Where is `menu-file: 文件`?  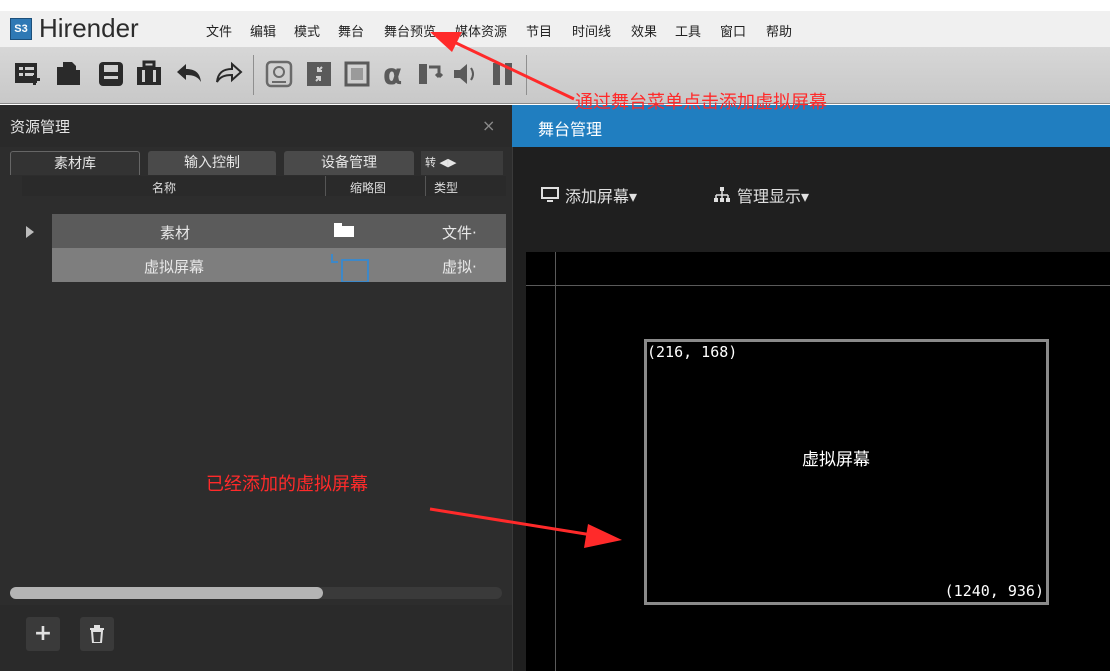
menu-file: 文件 is located at coordinates (219, 30).